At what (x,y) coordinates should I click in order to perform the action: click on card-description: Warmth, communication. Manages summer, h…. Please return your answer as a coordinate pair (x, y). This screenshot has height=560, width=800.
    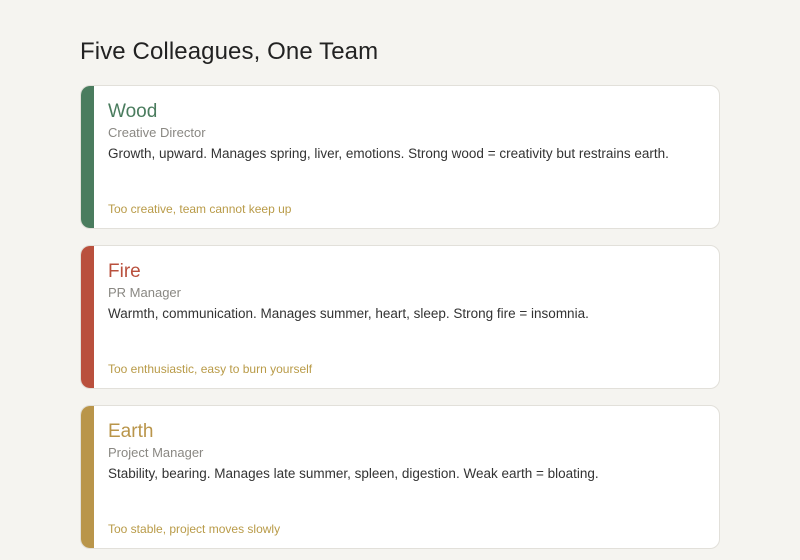
    Looking at the image, I should click on (348, 313).